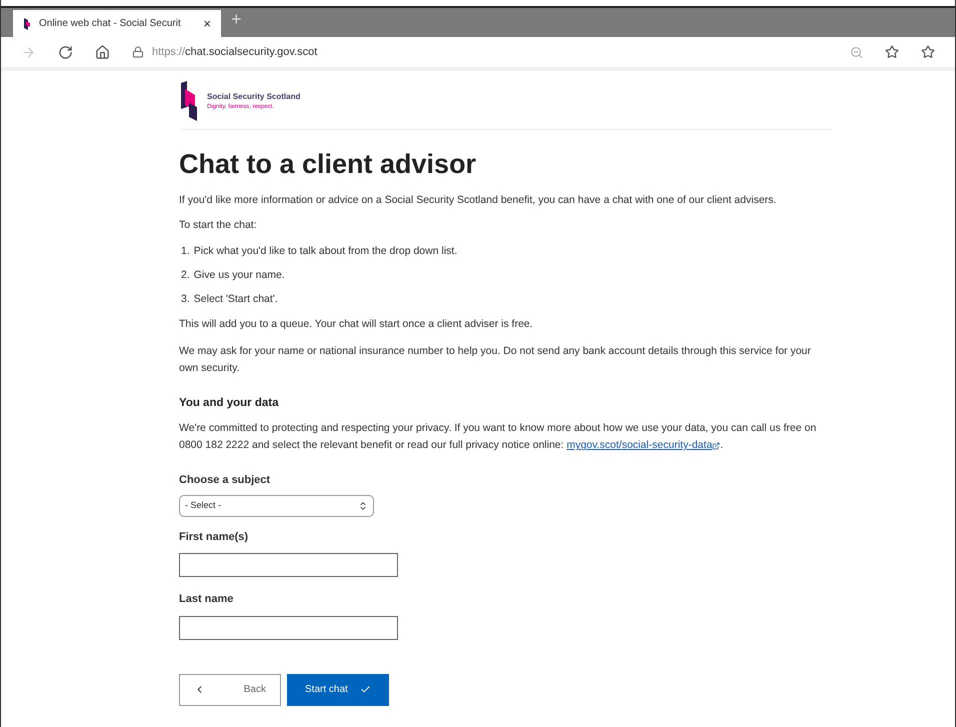 The width and height of the screenshot is (956, 727). Describe the element at coordinates (230, 690) in the screenshot. I see `back-button: Back` at that location.